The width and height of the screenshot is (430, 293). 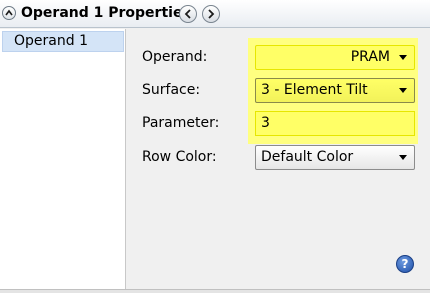 I want to click on surface-dropdown: 3 - Element Tilt, so click(x=335, y=90).